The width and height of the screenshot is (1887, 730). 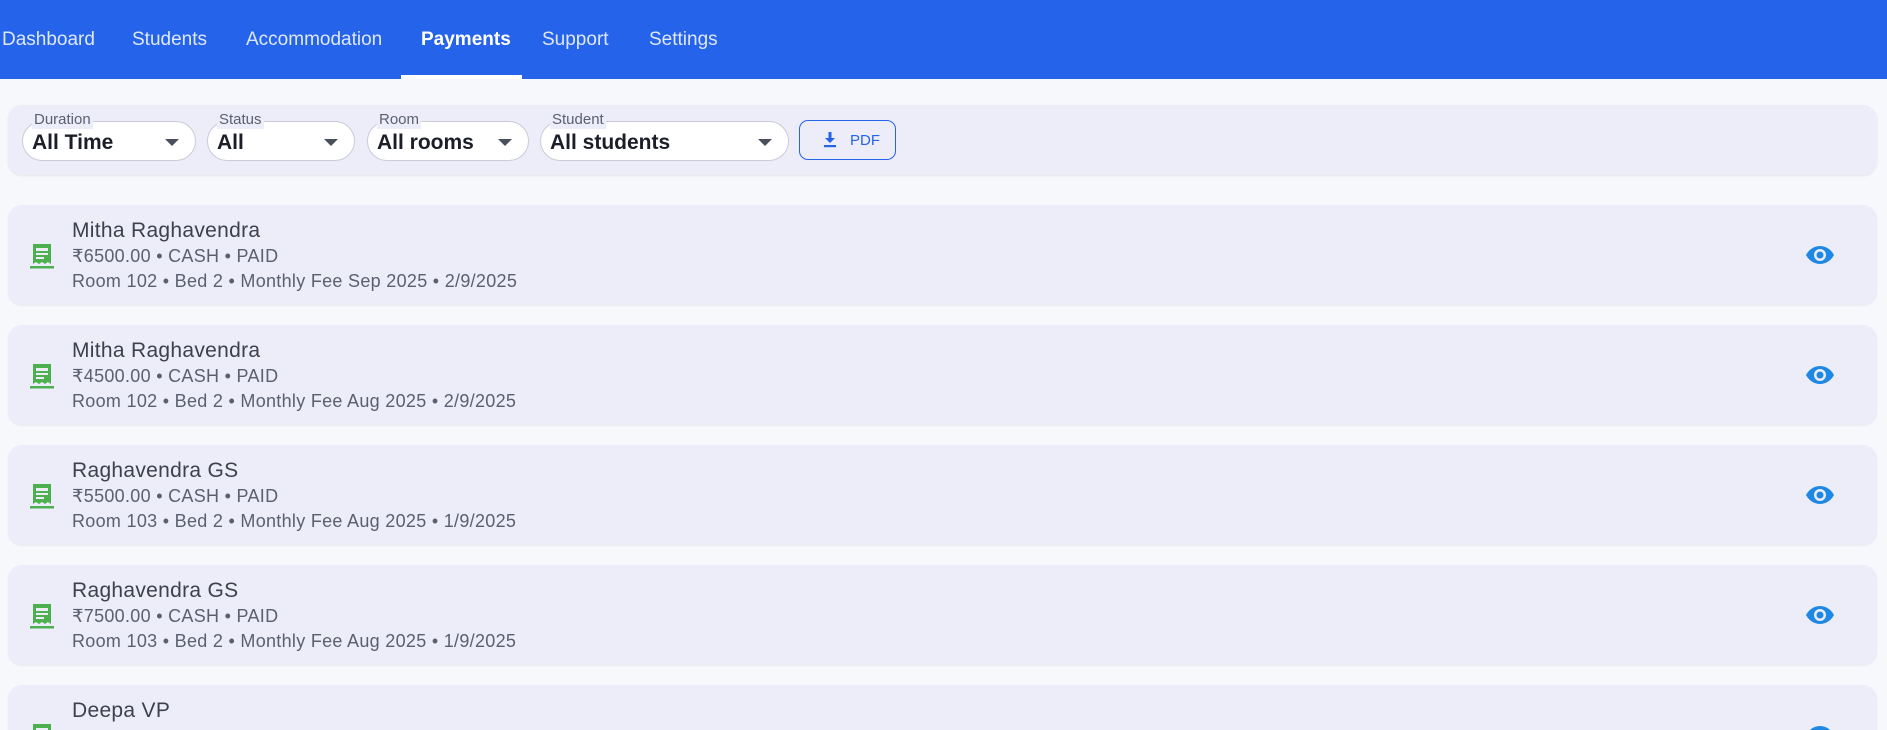 What do you see at coordinates (48, 39) in the screenshot?
I see `tab-dashboard: Dashboard` at bounding box center [48, 39].